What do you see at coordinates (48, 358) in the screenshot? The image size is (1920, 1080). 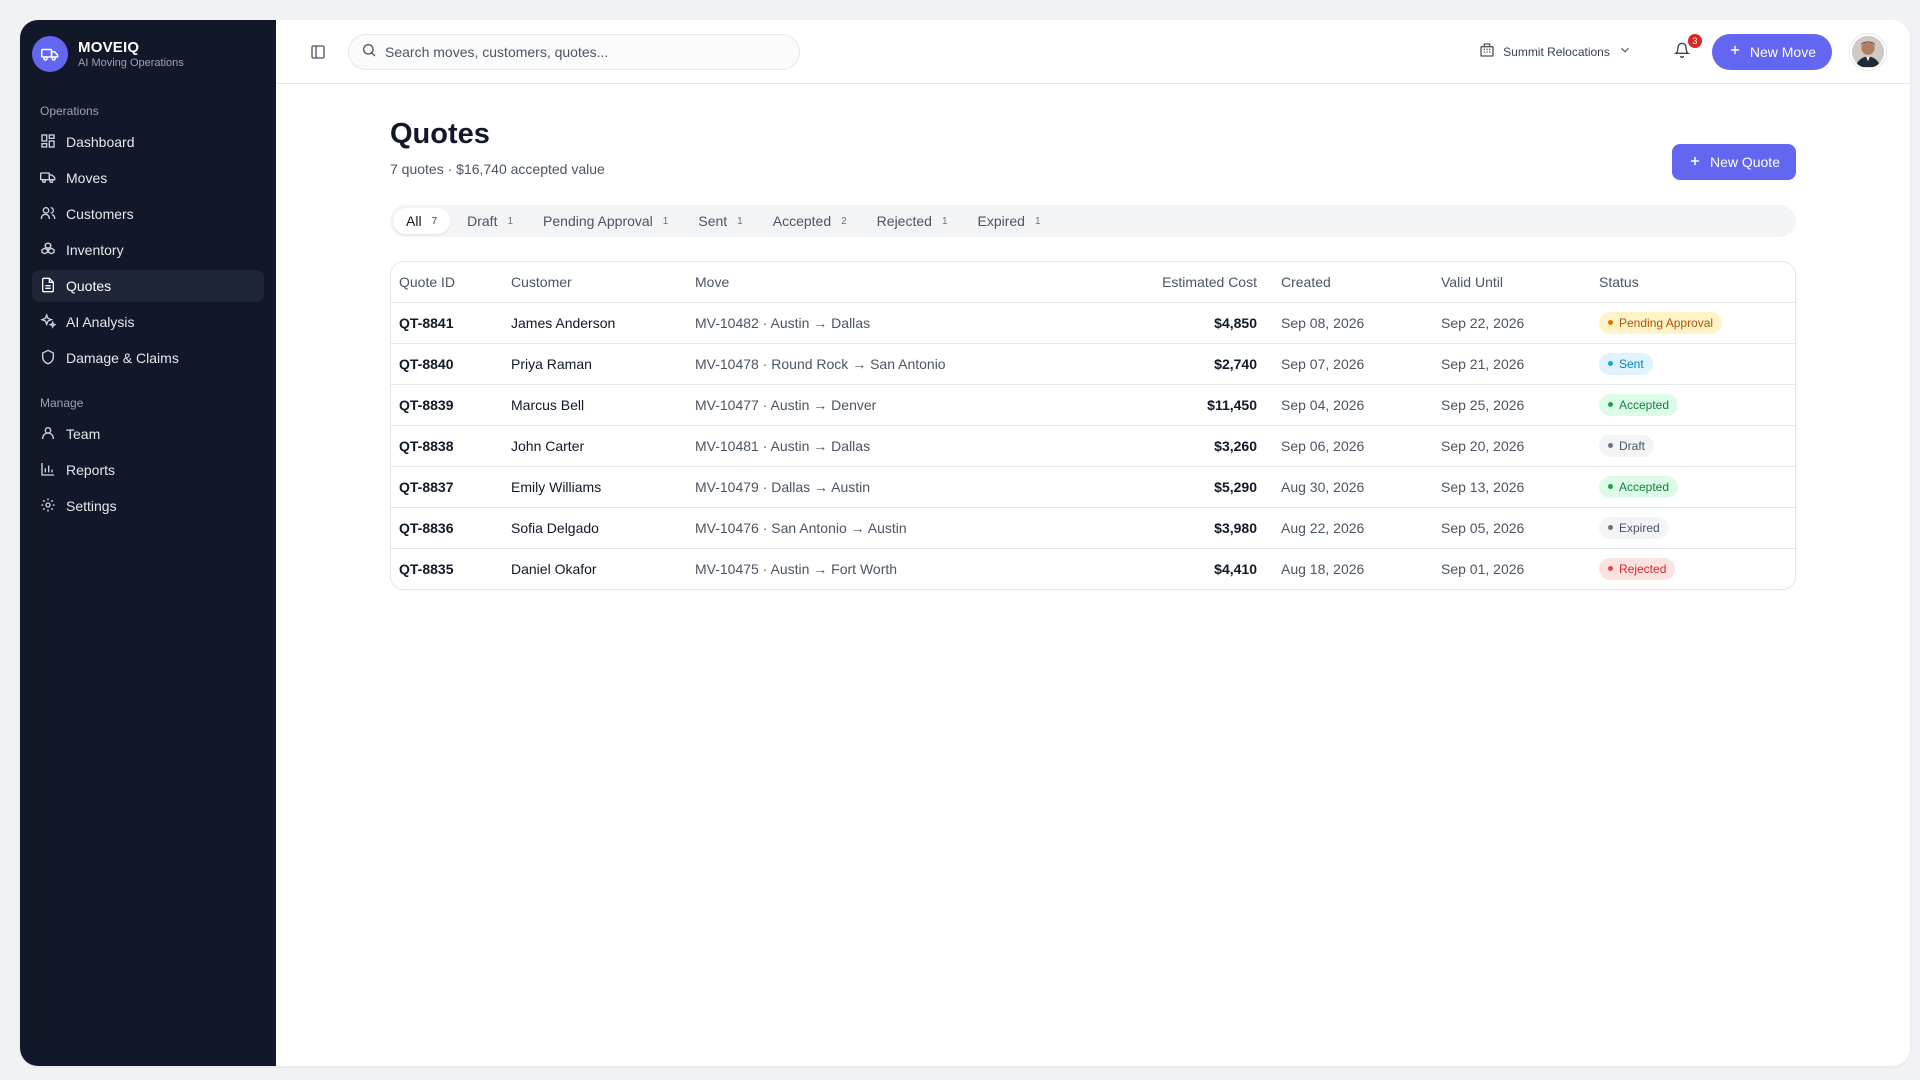 I see `shield-icon` at bounding box center [48, 358].